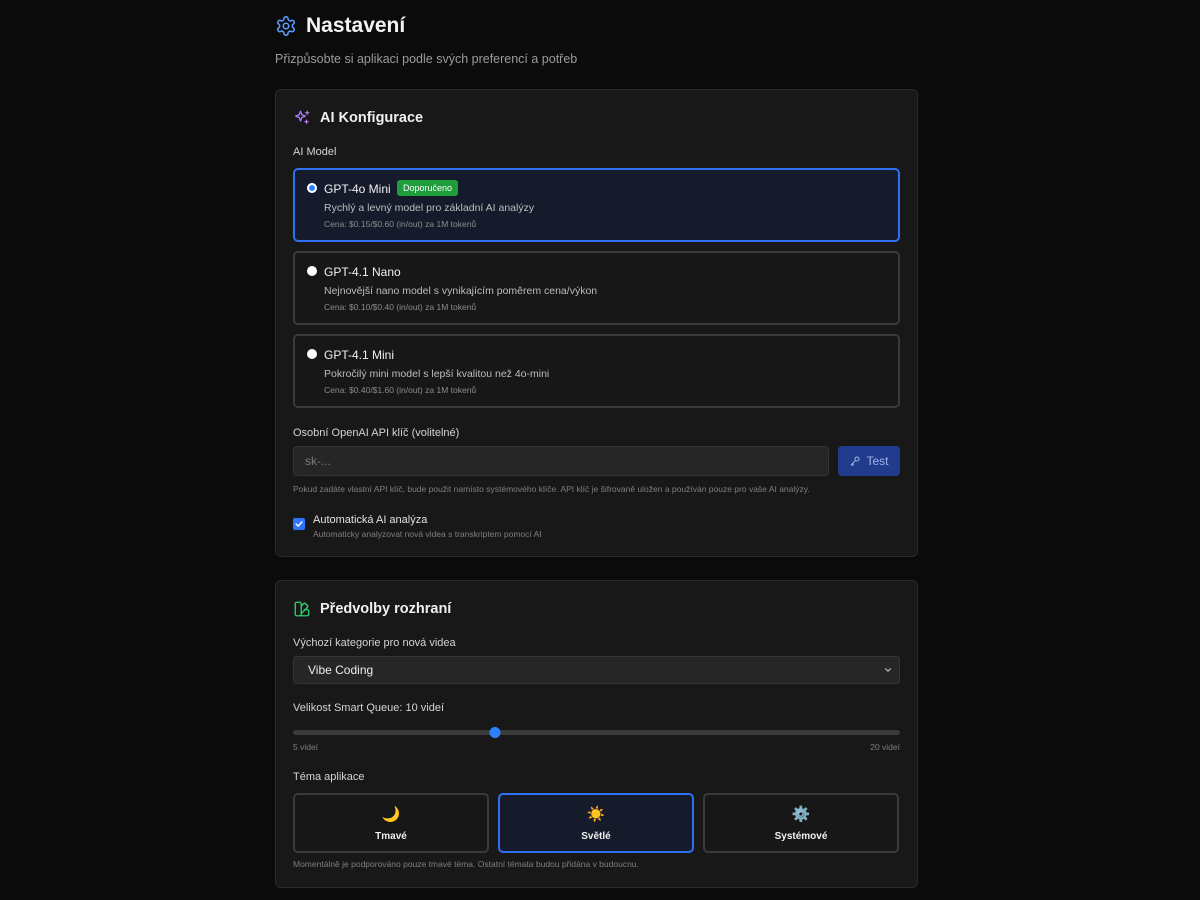 The image size is (1200, 900). What do you see at coordinates (302, 609) in the screenshot?
I see `palette-icon` at bounding box center [302, 609].